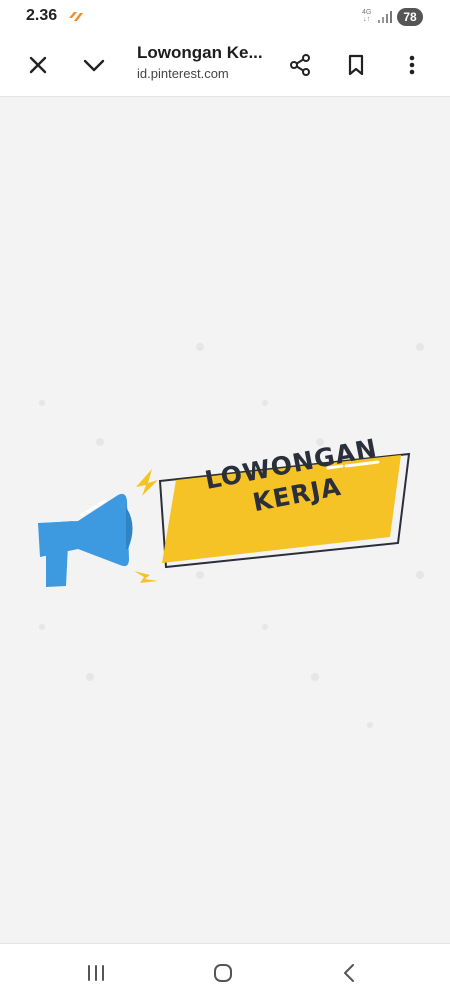 This screenshot has width=450, height=1000. What do you see at coordinates (76, 16) in the screenshot?
I see `brand-notification-icon` at bounding box center [76, 16].